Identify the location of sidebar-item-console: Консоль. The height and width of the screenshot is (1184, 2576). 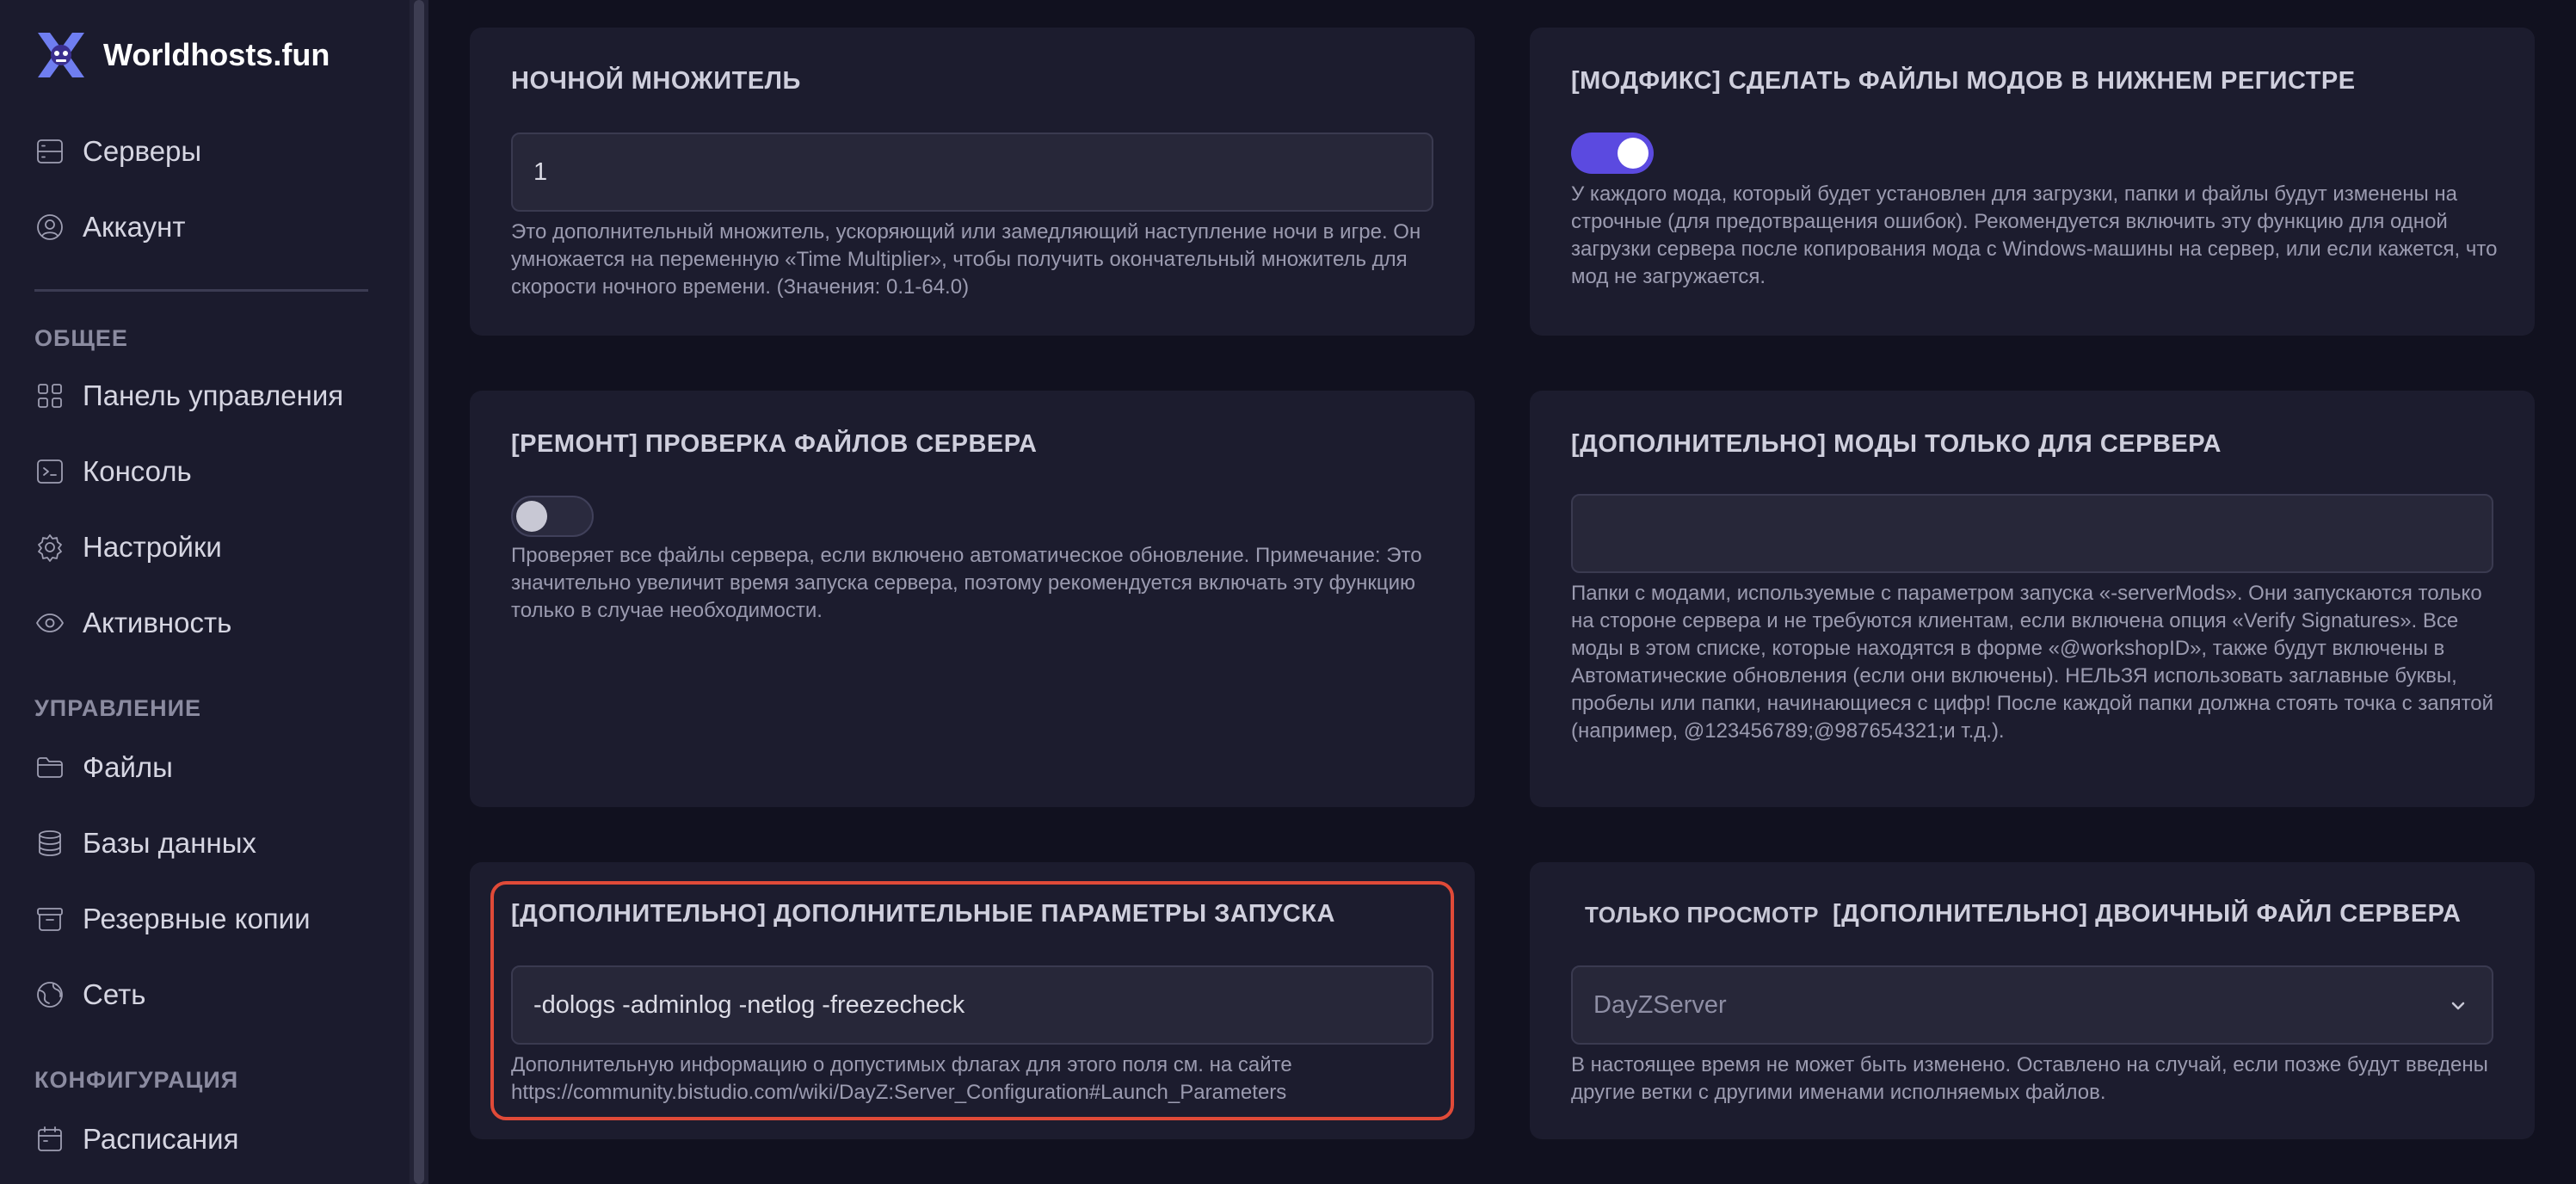
(113, 471).